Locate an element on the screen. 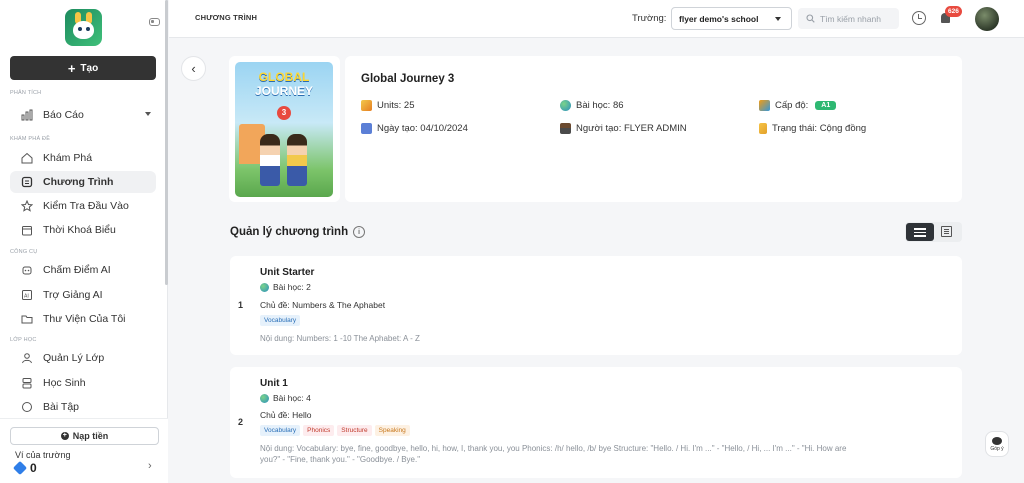 The height and width of the screenshot is (483, 1024). chevron-down-icon is located at coordinates (778, 19).